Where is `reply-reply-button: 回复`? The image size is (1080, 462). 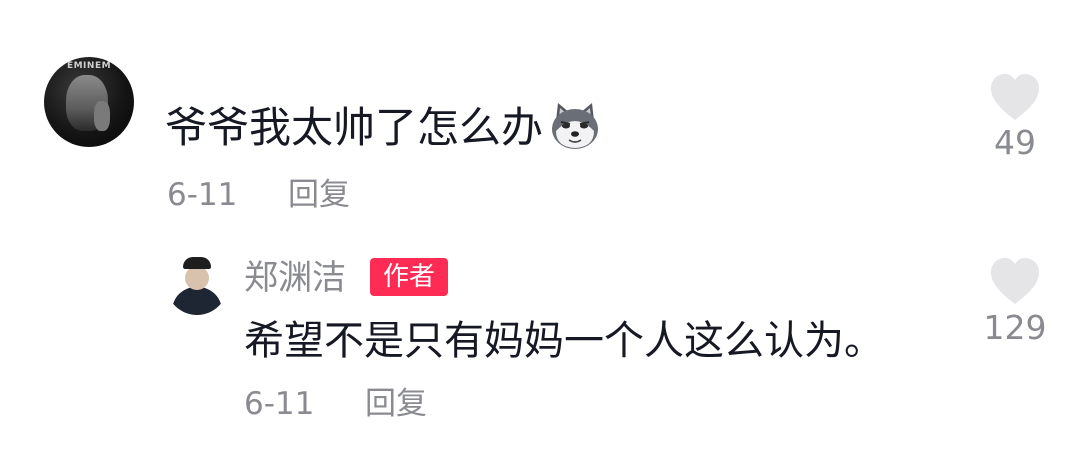
reply-reply-button: 回复 is located at coordinates (396, 404).